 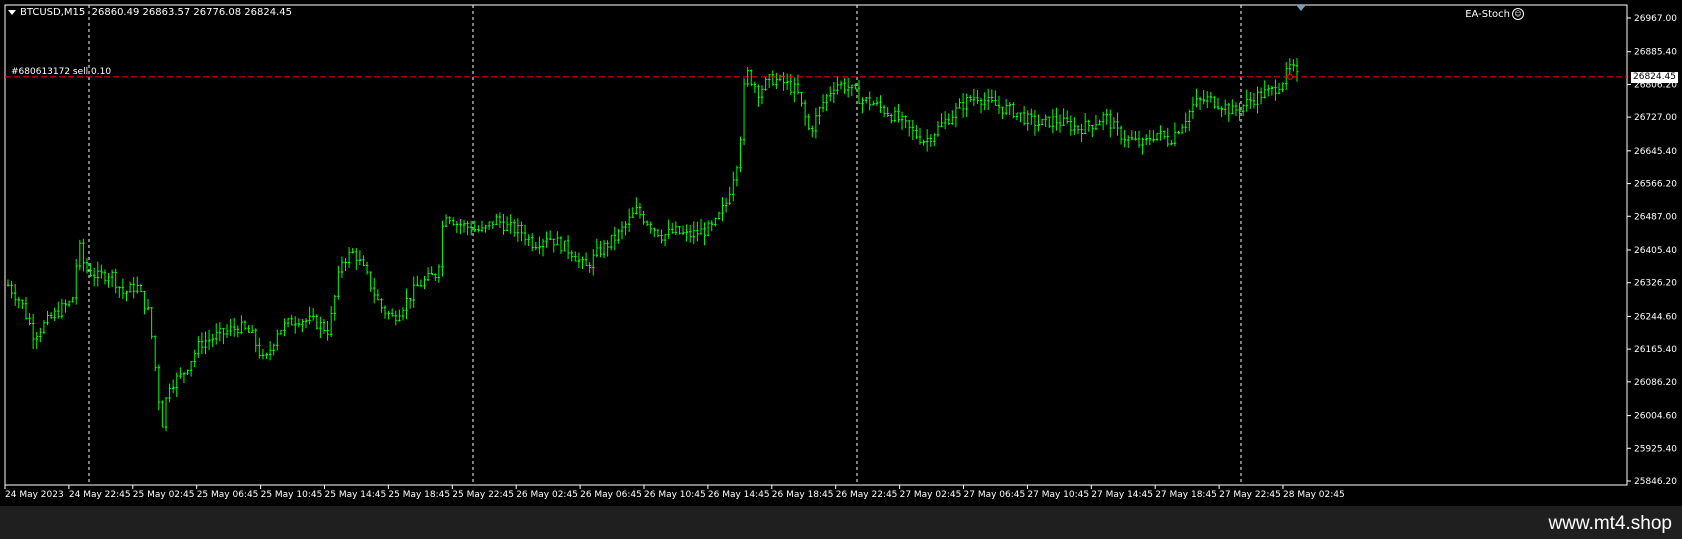 I want to click on order-label: #680613172 sell 0.10, so click(x=61, y=72).